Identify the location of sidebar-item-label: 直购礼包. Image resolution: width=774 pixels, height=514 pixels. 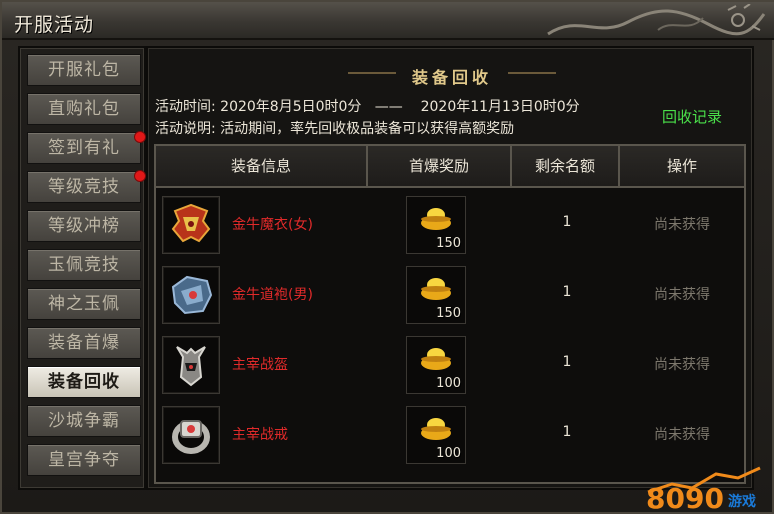
(84, 109).